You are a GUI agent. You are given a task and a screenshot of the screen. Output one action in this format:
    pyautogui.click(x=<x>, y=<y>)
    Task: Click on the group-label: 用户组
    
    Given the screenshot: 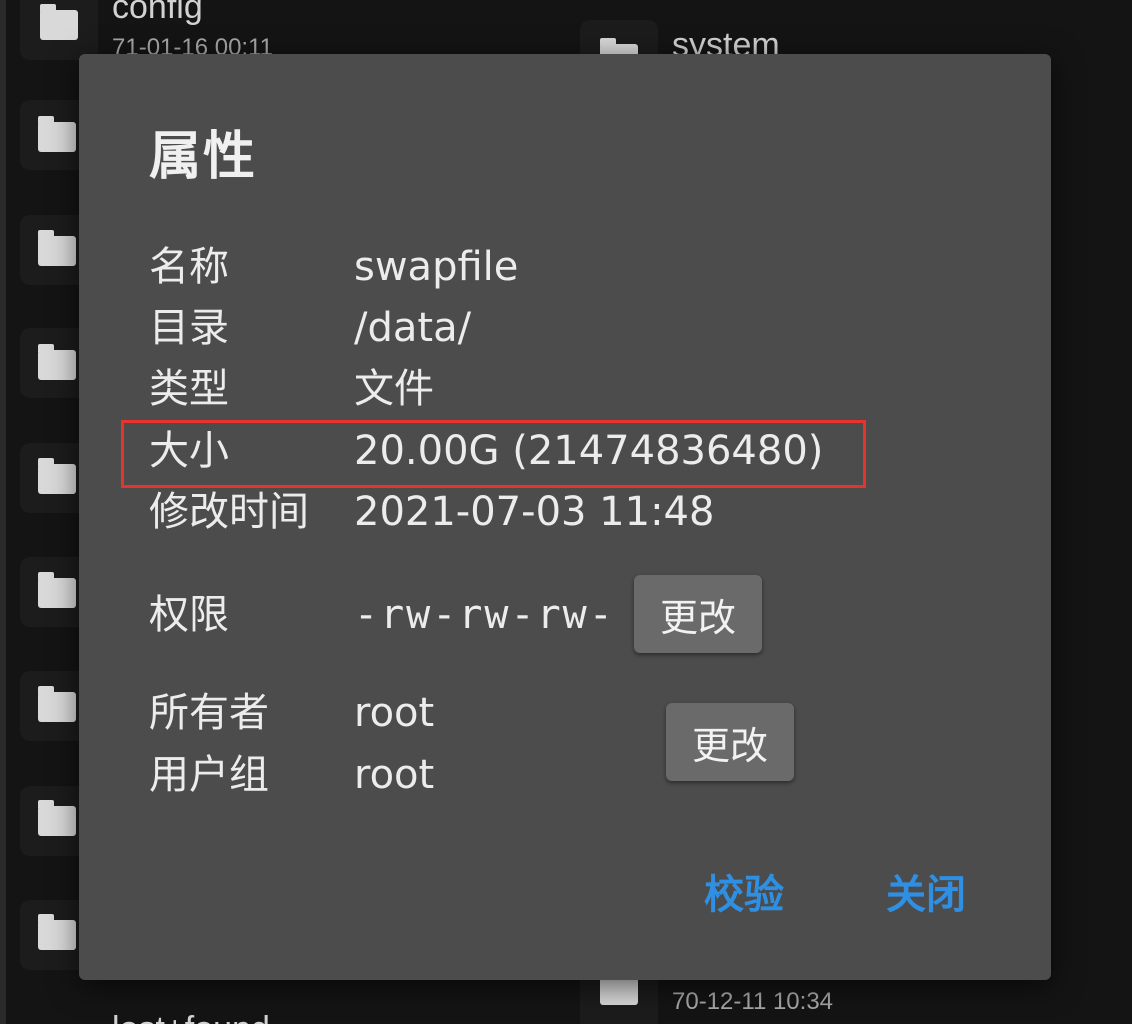 What is the action you would take?
    pyautogui.click(x=209, y=775)
    